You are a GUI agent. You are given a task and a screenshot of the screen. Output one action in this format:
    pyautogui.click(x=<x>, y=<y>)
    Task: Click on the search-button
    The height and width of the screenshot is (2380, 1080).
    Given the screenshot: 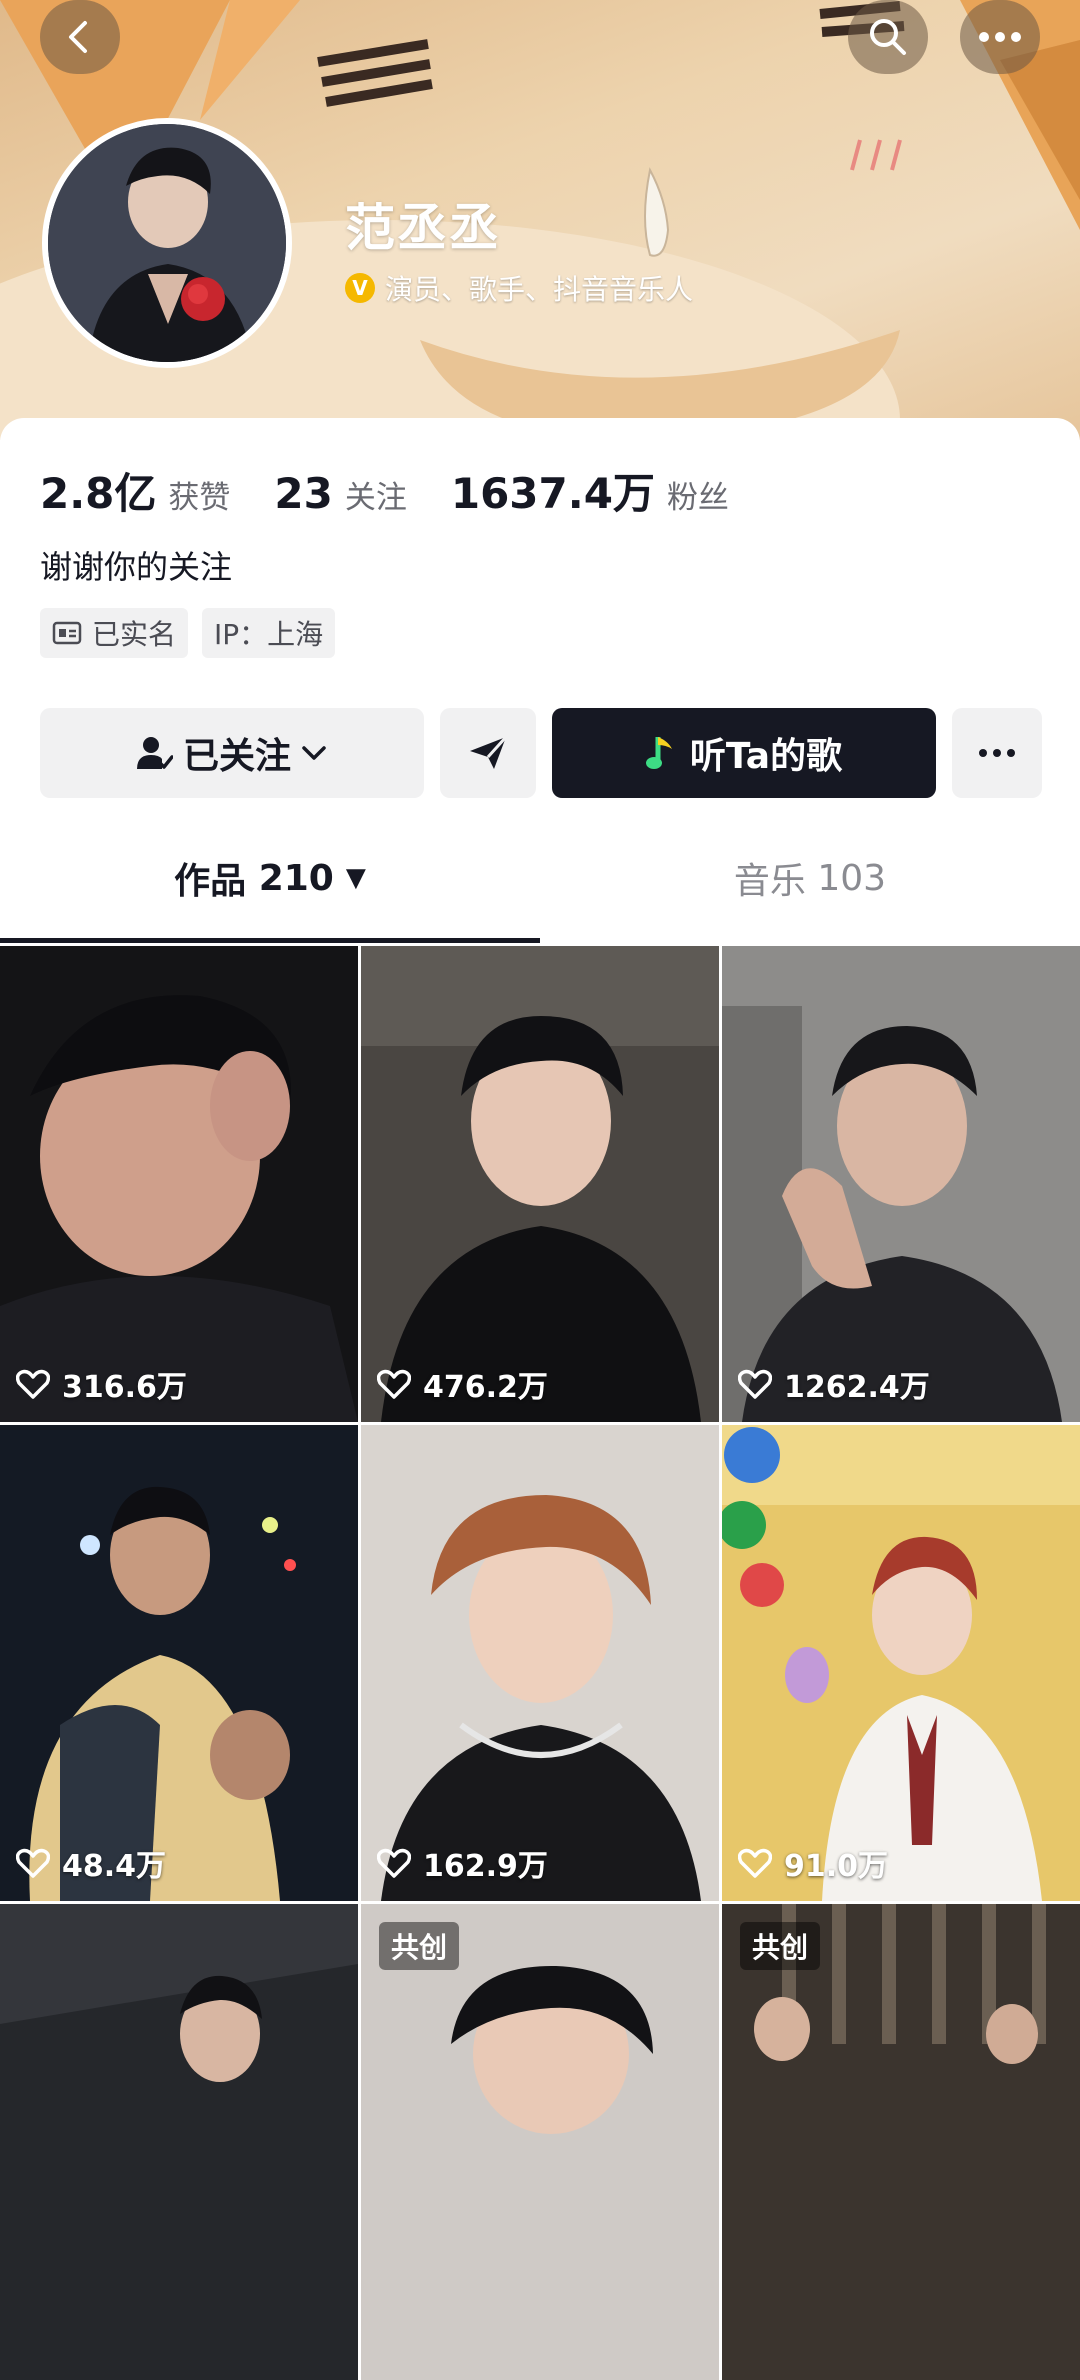 What is the action you would take?
    pyautogui.click(x=888, y=37)
    